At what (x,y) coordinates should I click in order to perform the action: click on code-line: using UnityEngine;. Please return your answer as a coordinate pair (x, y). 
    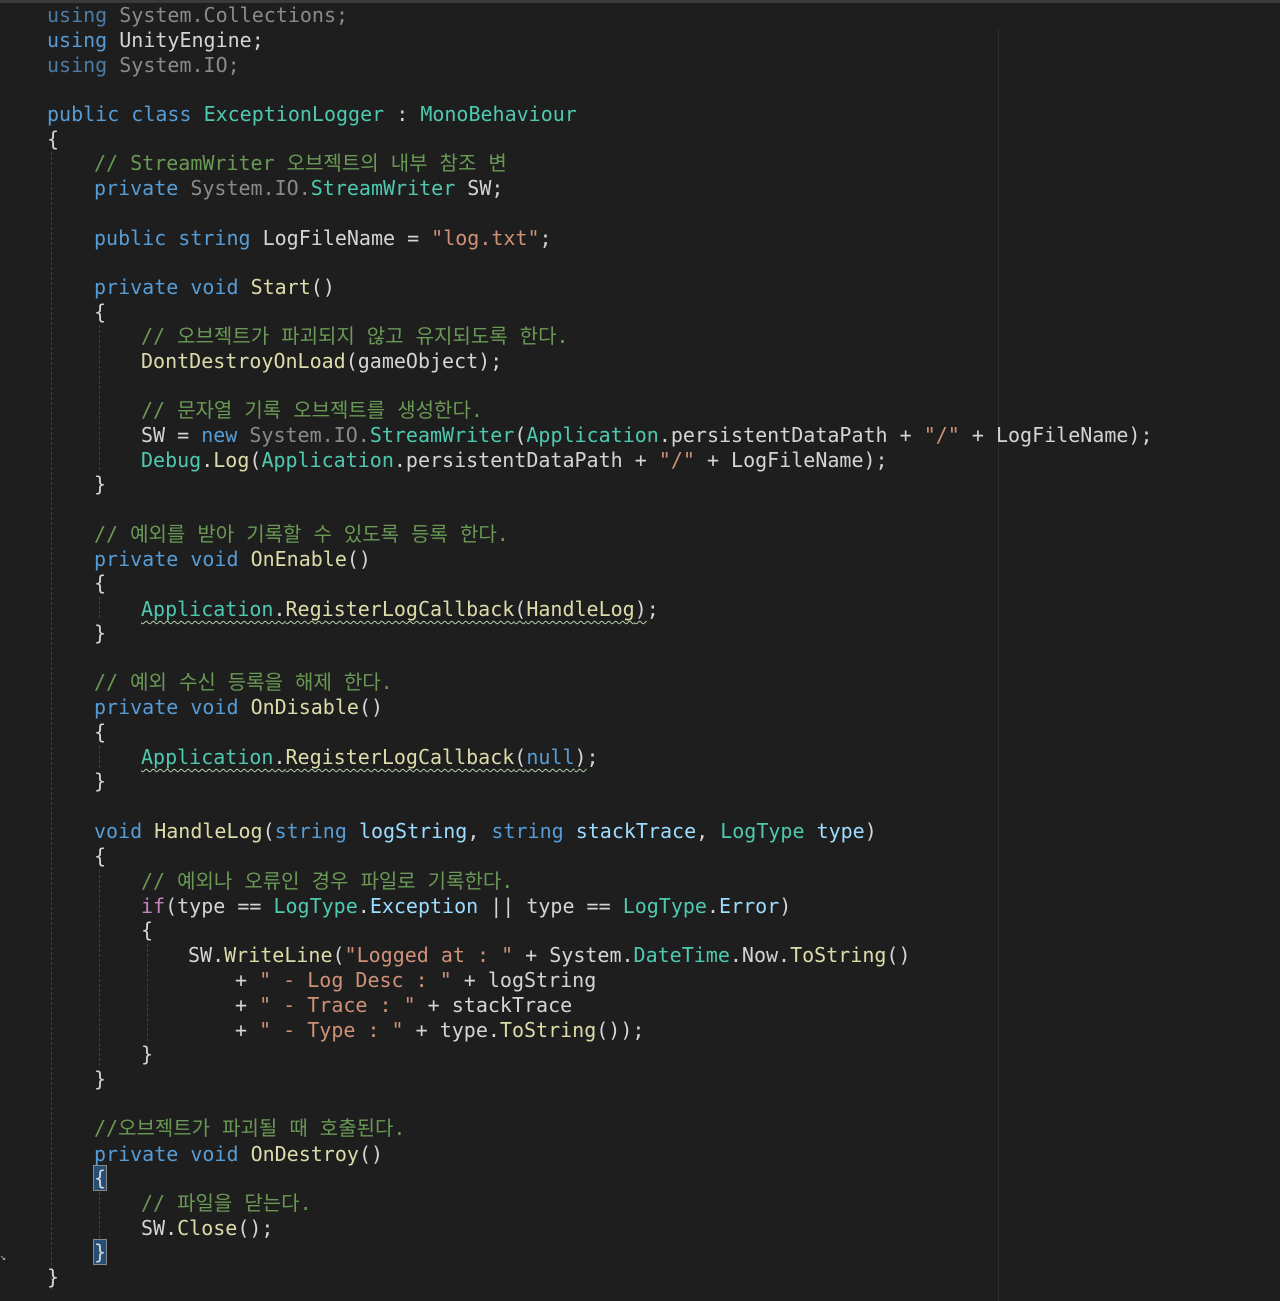
    Looking at the image, I should click on (155, 40).